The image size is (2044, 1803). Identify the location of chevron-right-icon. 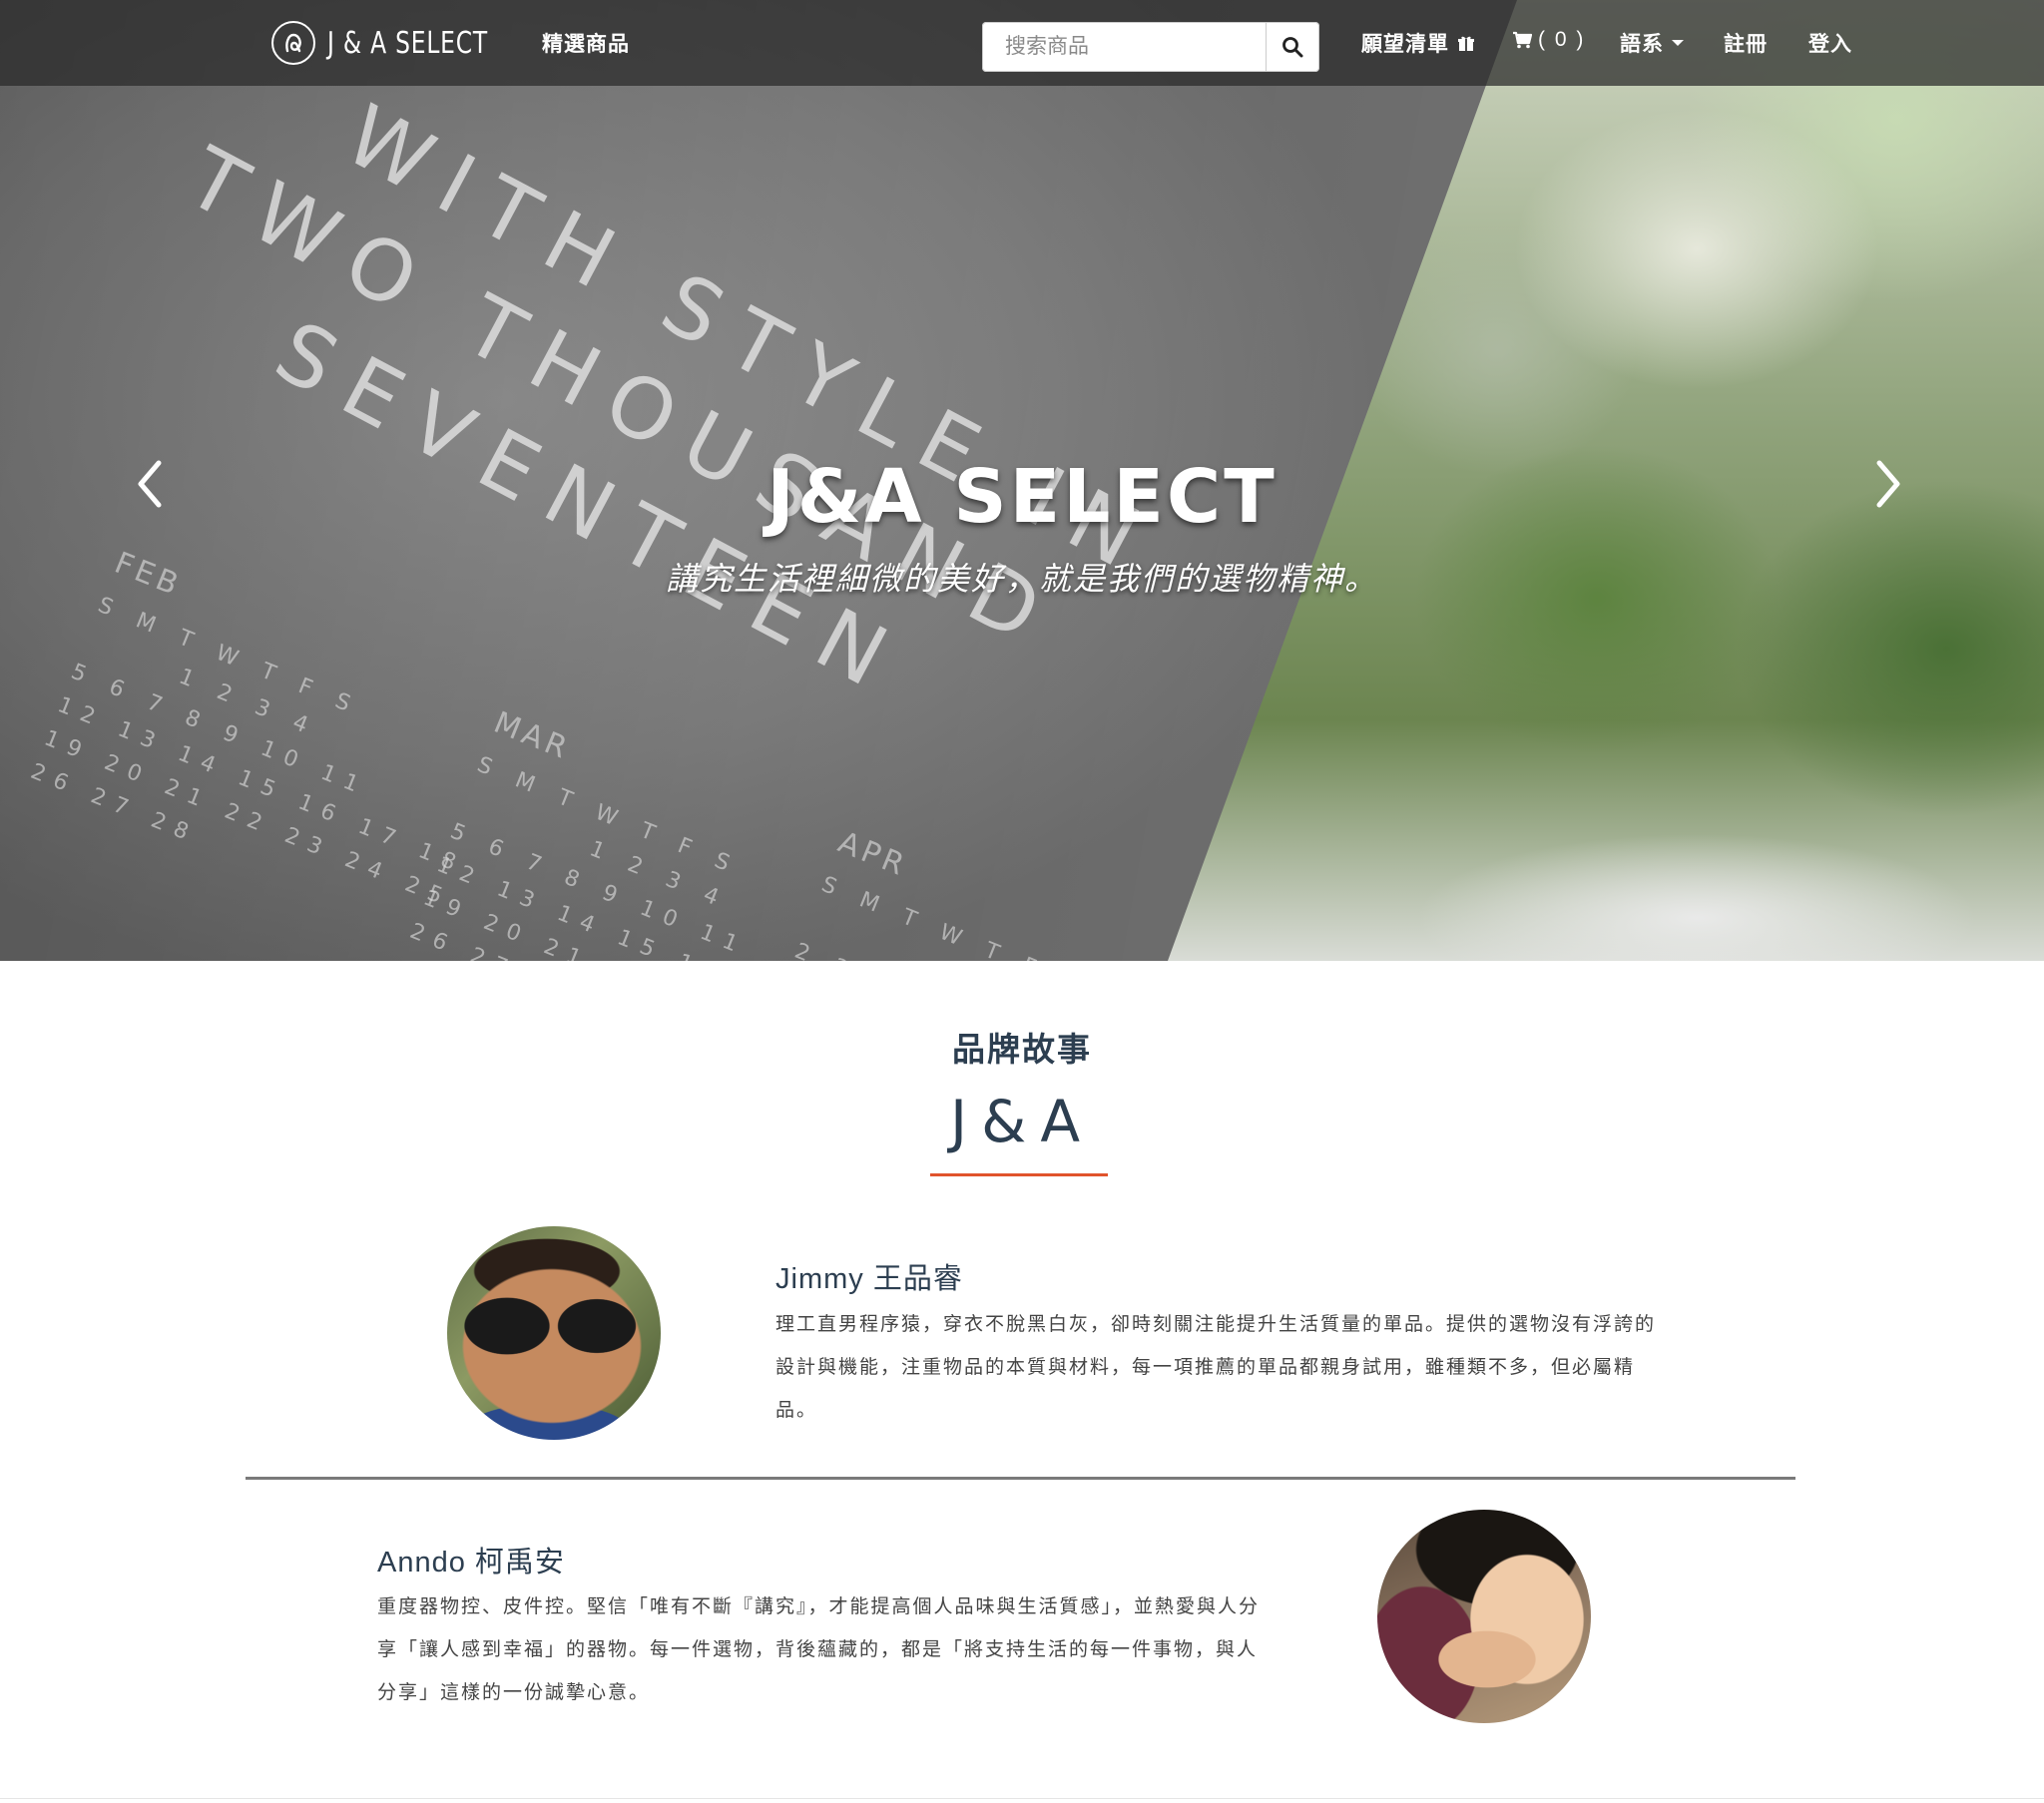
(1888, 484).